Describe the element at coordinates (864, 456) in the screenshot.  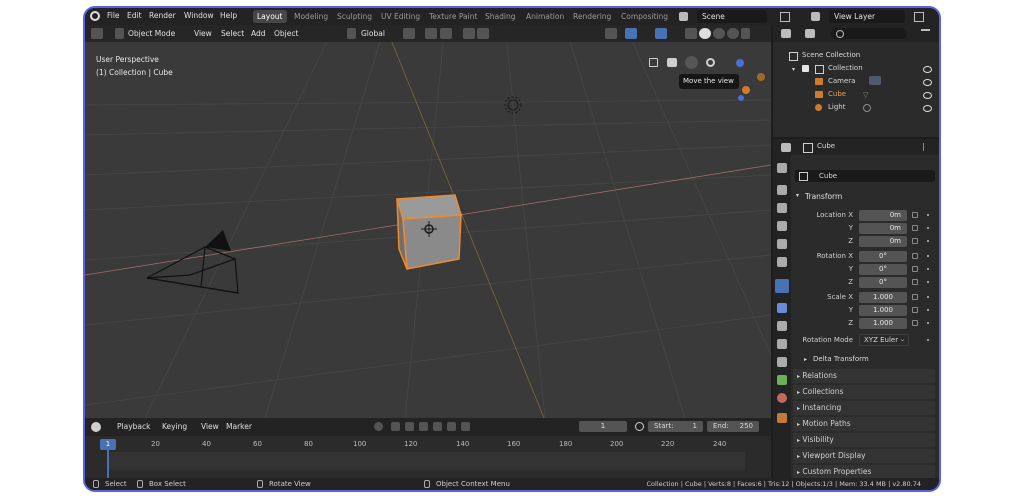
I see `panel-viewport-display: ▸ Viewport Display` at that location.